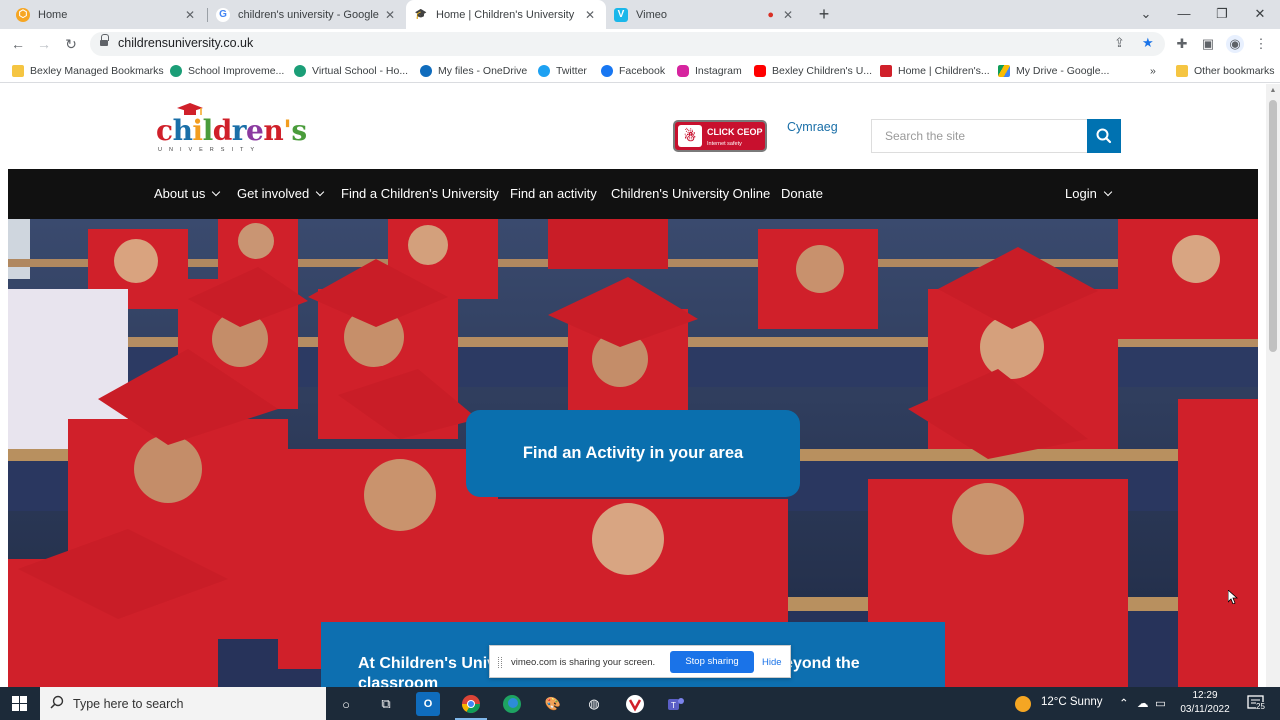 The image size is (1280, 720). Describe the element at coordinates (428, 704) in the screenshot. I see `outlook-icon: O` at that location.